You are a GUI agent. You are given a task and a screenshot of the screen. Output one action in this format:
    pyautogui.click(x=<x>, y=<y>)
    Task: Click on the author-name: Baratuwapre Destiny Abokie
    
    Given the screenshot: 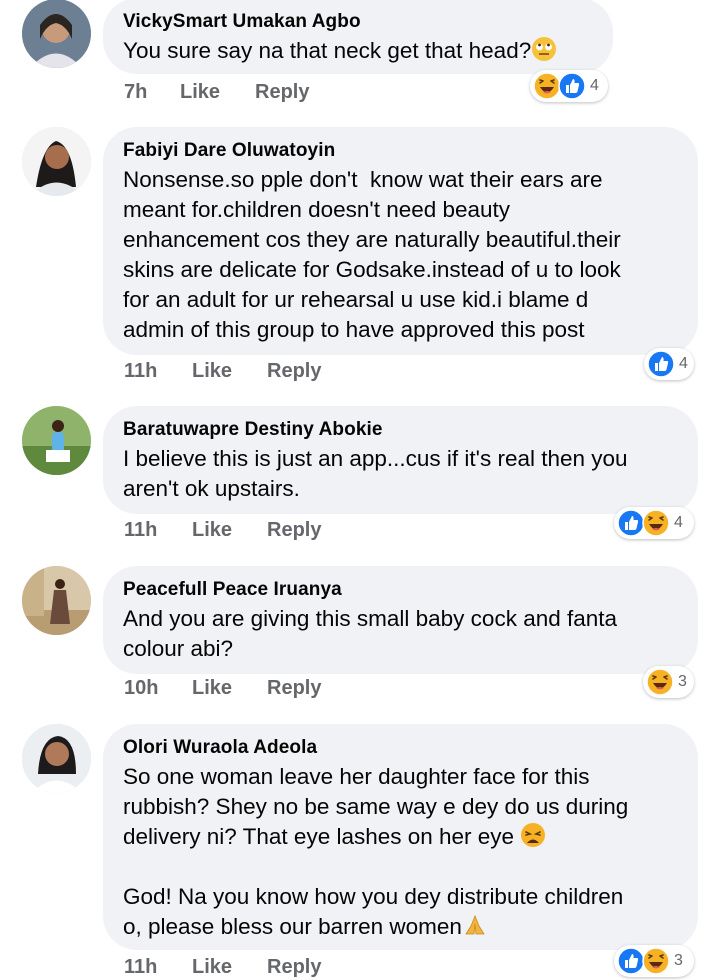 What is the action you would take?
    pyautogui.click(x=400, y=430)
    